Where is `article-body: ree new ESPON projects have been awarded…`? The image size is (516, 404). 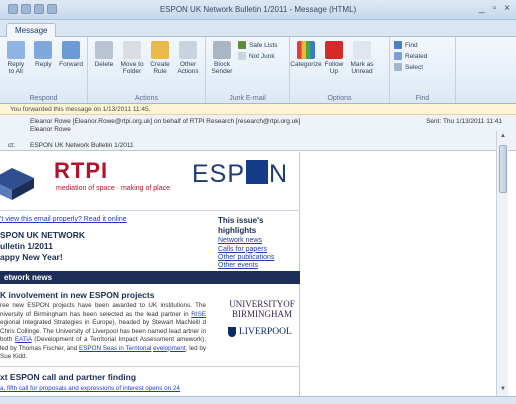
article-body: ree new ESPON projects have been awarded… is located at coordinates (103, 331).